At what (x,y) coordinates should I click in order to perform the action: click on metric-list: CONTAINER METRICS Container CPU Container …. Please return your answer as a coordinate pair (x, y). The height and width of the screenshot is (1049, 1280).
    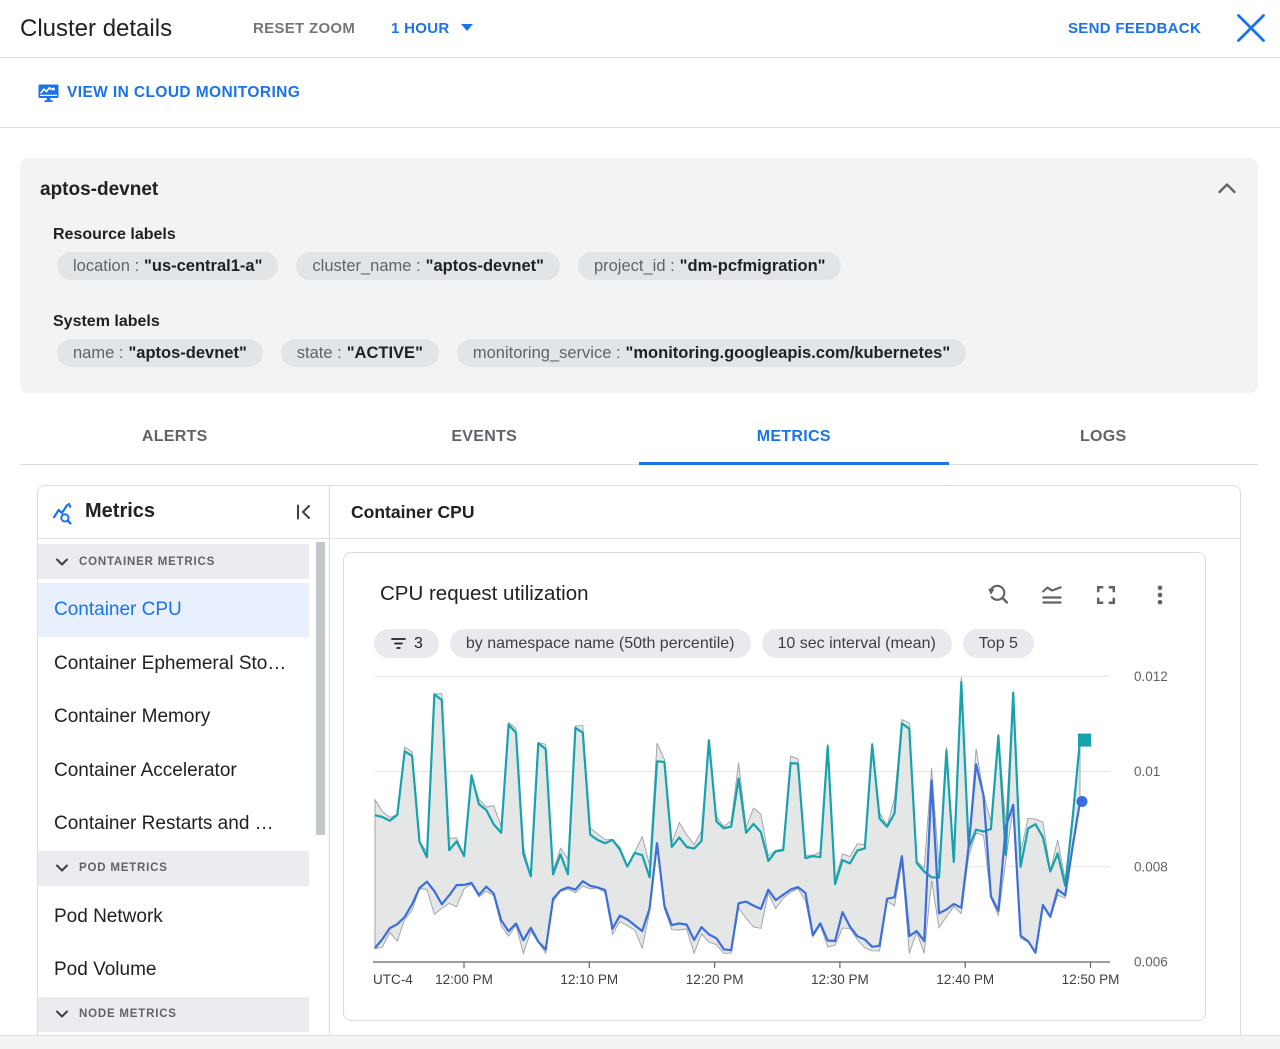
    Looking at the image, I should click on (183, 792).